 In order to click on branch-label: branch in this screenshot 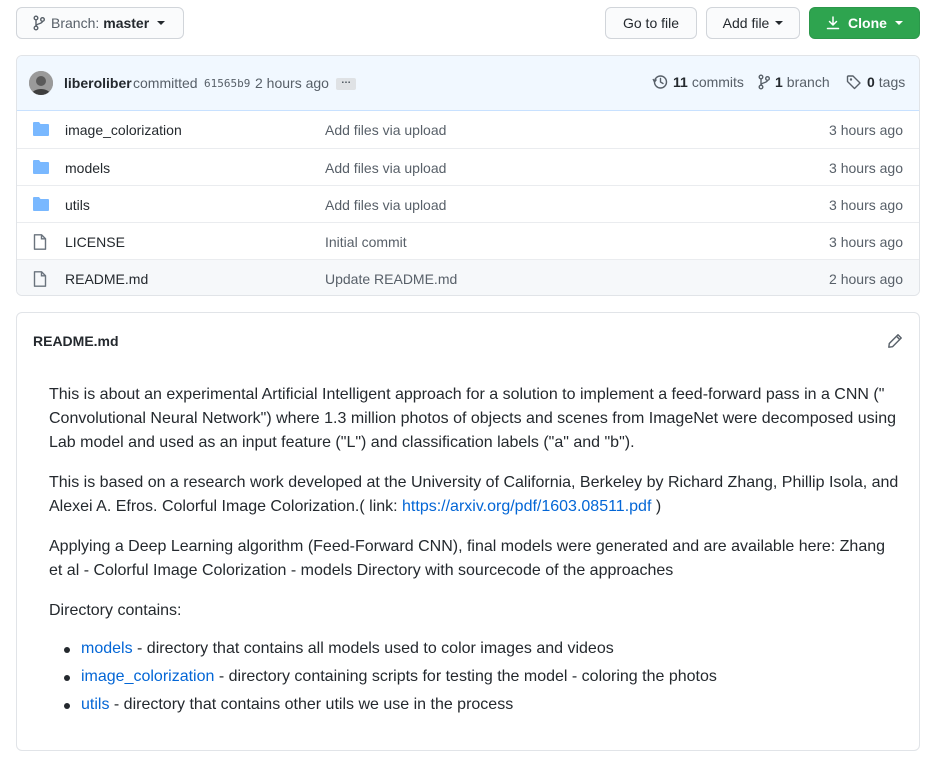, I will do `click(808, 82)`.